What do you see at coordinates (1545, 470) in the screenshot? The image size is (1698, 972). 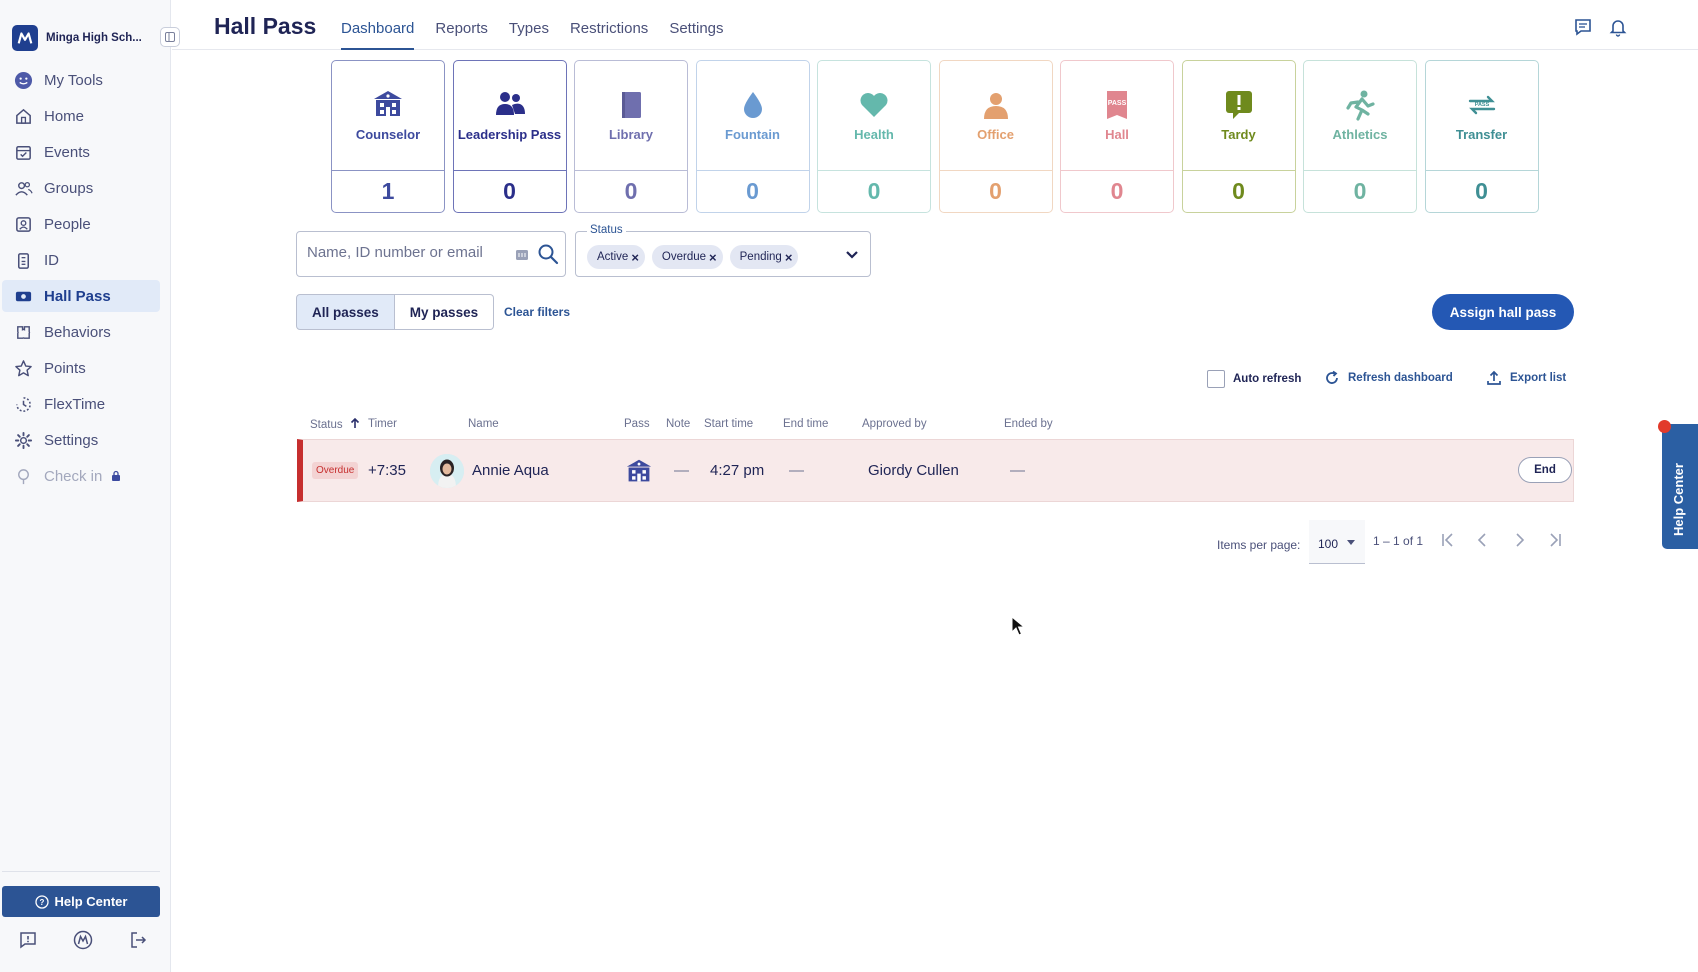 I see `end-pass-button: End` at bounding box center [1545, 470].